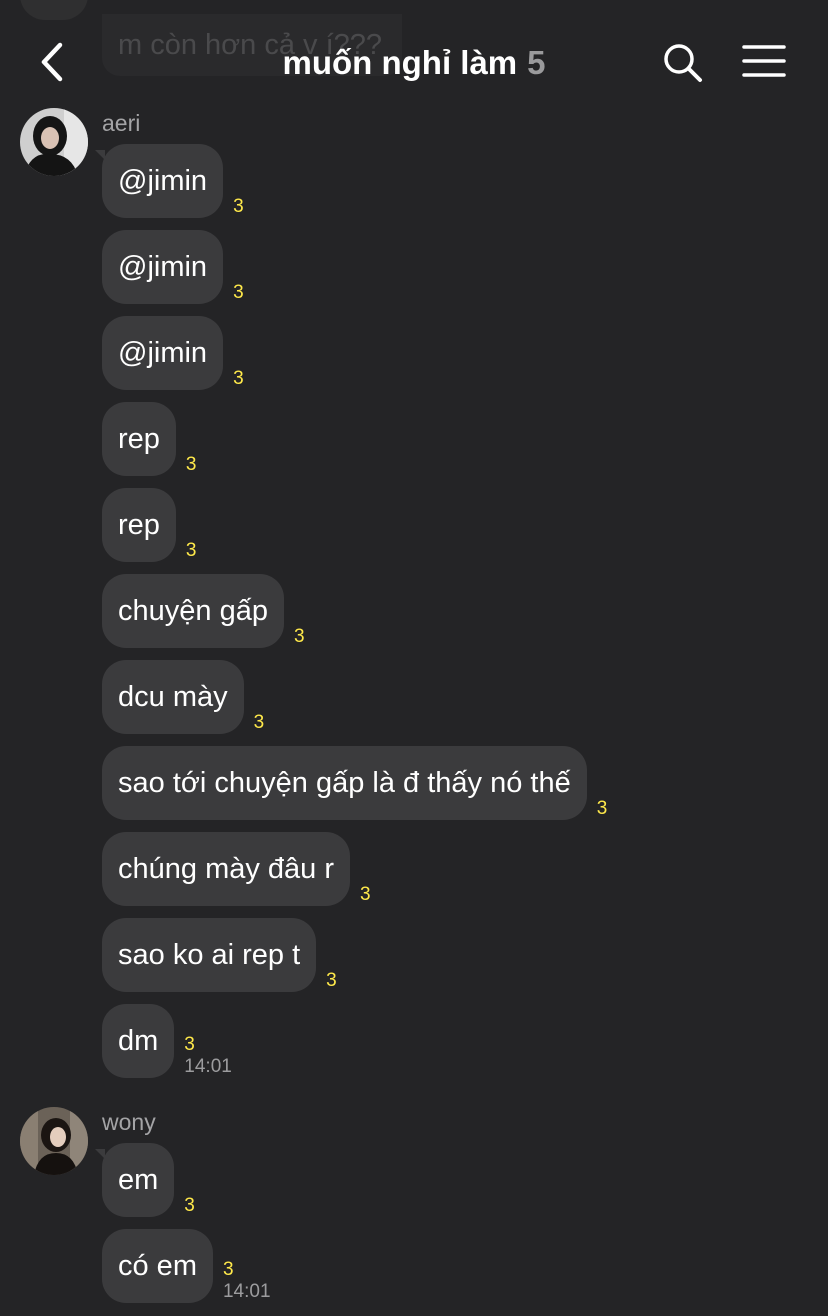 The height and width of the screenshot is (1316, 828). I want to click on avatar-wony, so click(54, 1141).